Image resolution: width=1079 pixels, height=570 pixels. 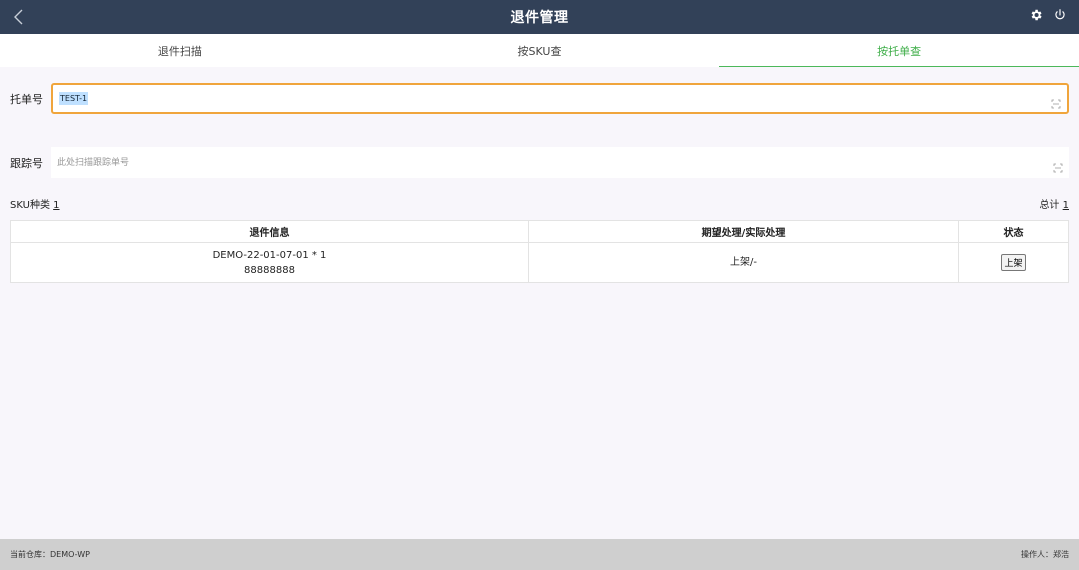 What do you see at coordinates (1045, 554) in the screenshot?
I see `operator: 操作人：郑浩` at bounding box center [1045, 554].